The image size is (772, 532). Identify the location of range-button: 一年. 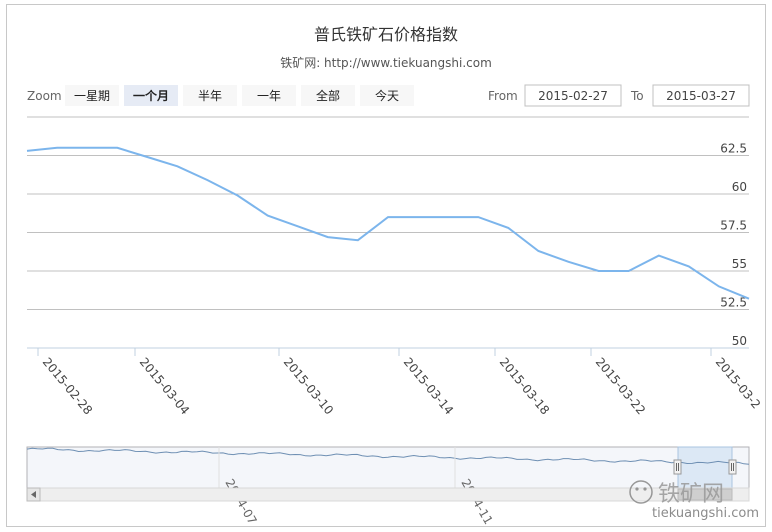
(269, 95).